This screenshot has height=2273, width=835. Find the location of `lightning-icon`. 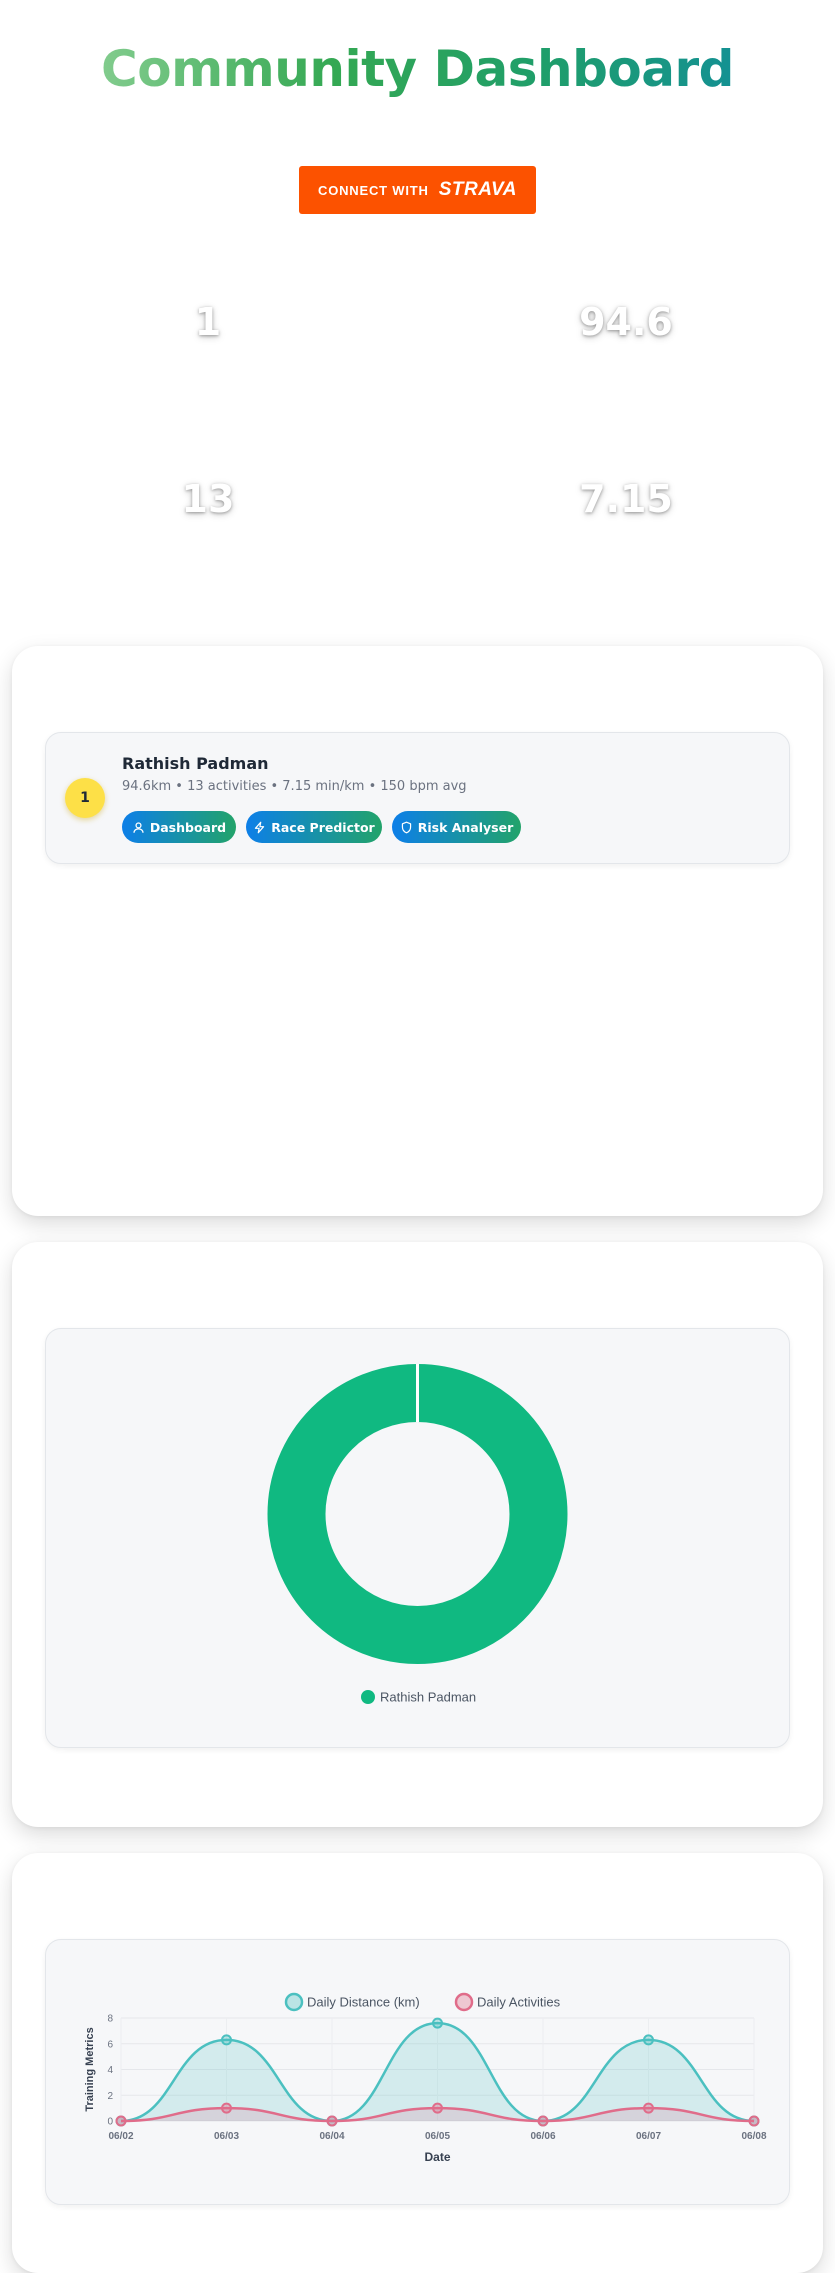

lightning-icon is located at coordinates (260, 827).